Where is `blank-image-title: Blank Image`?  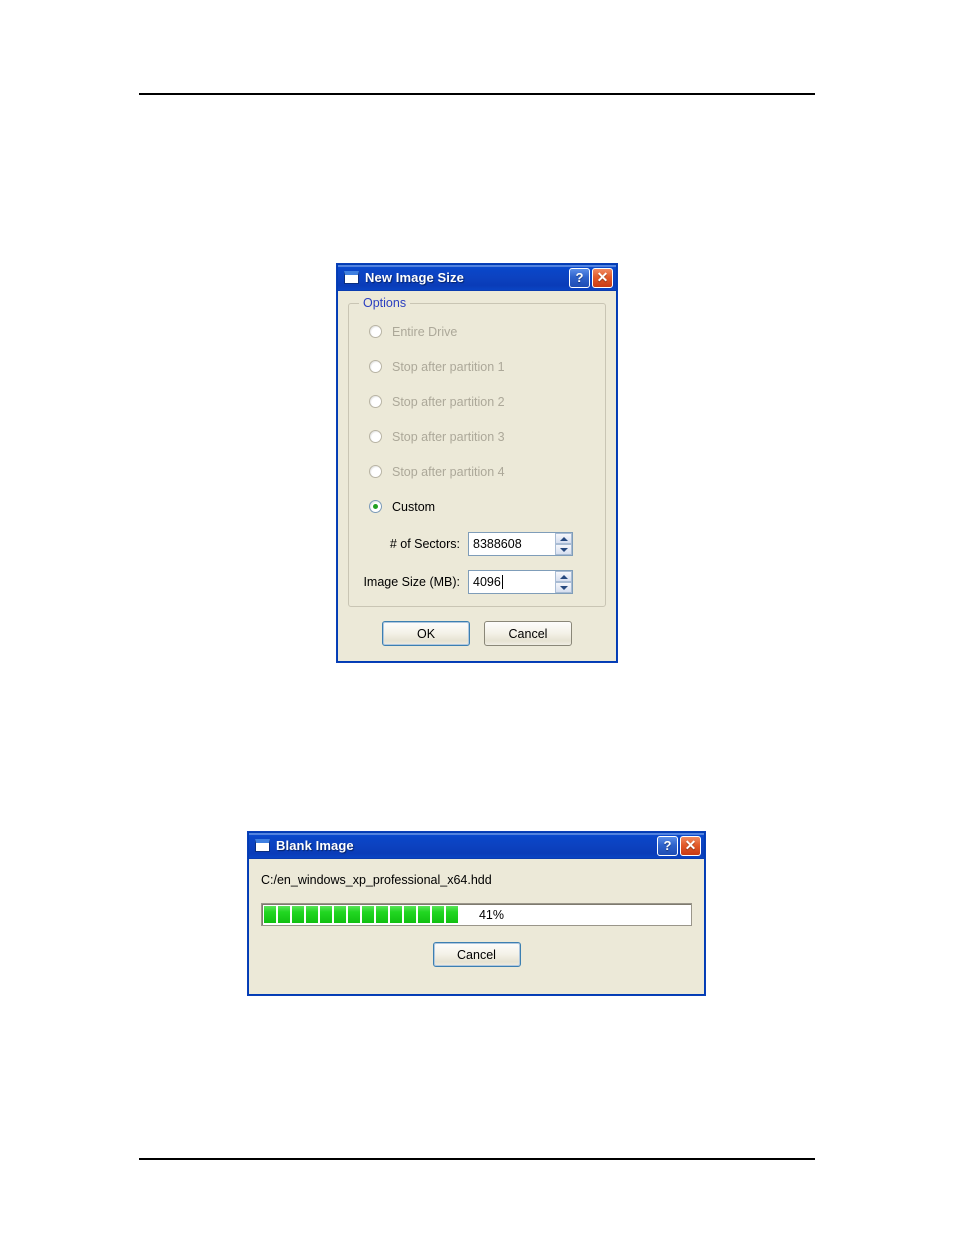
blank-image-title: Blank Image is located at coordinates (315, 845).